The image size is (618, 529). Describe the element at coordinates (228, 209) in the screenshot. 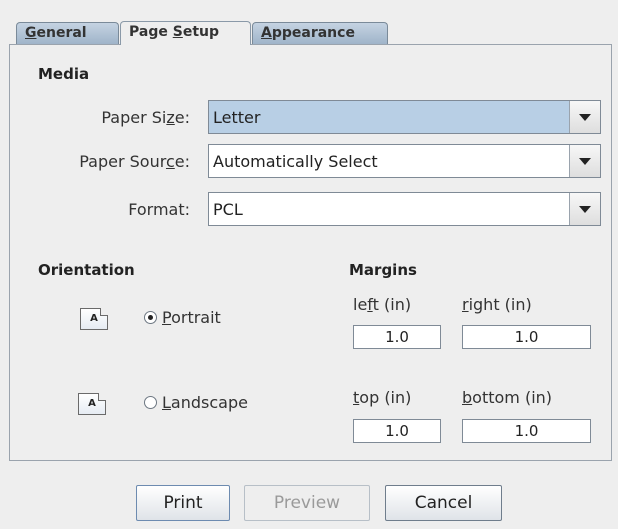

I see `format-value: PCL` at that location.